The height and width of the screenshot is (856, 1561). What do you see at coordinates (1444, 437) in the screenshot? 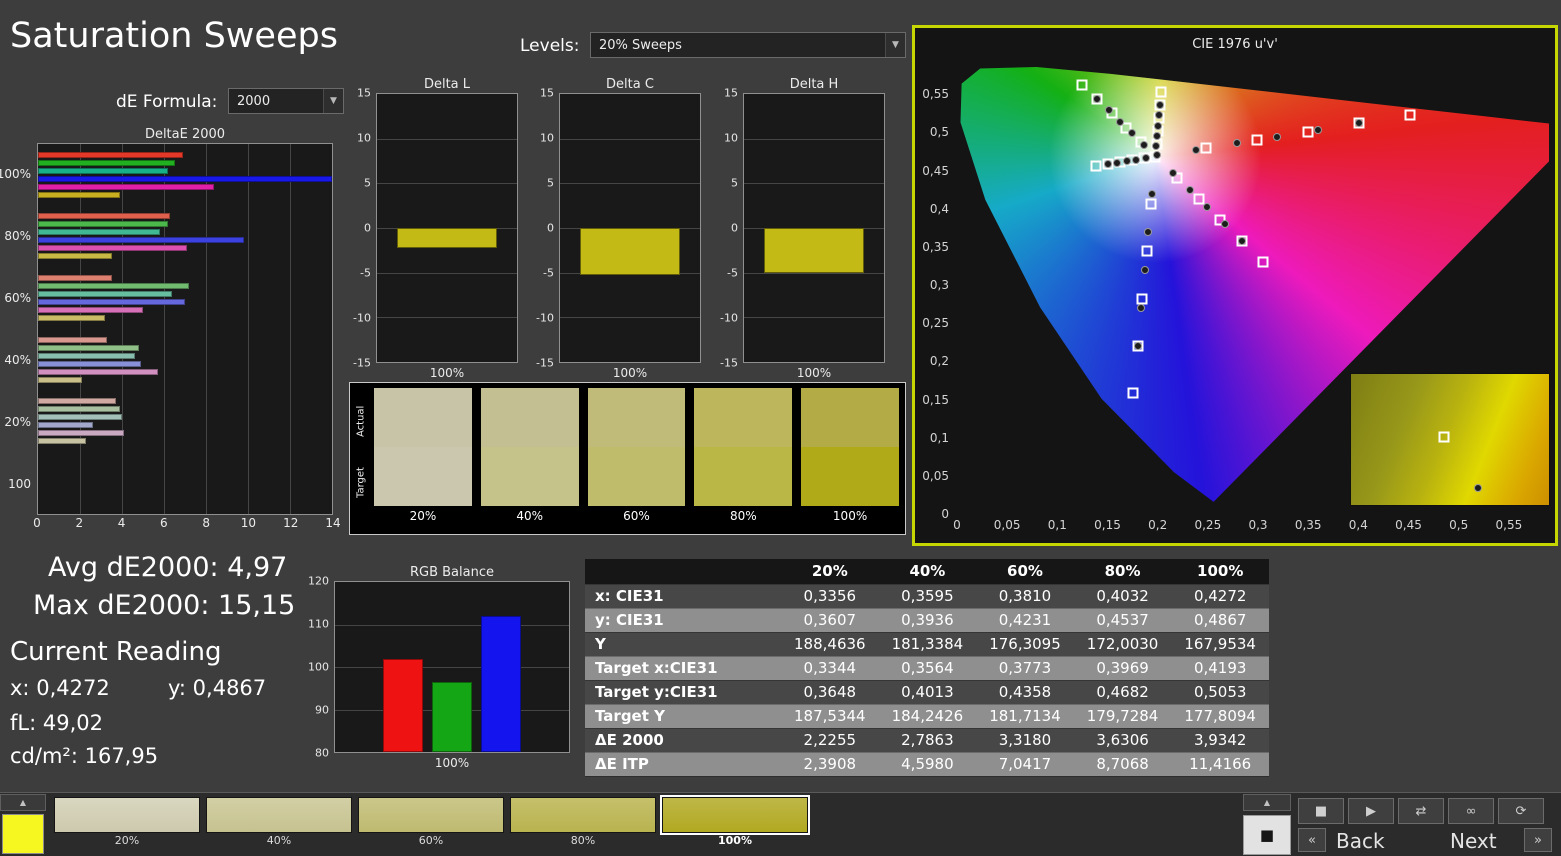
I see `cie-inset-target-marker` at bounding box center [1444, 437].